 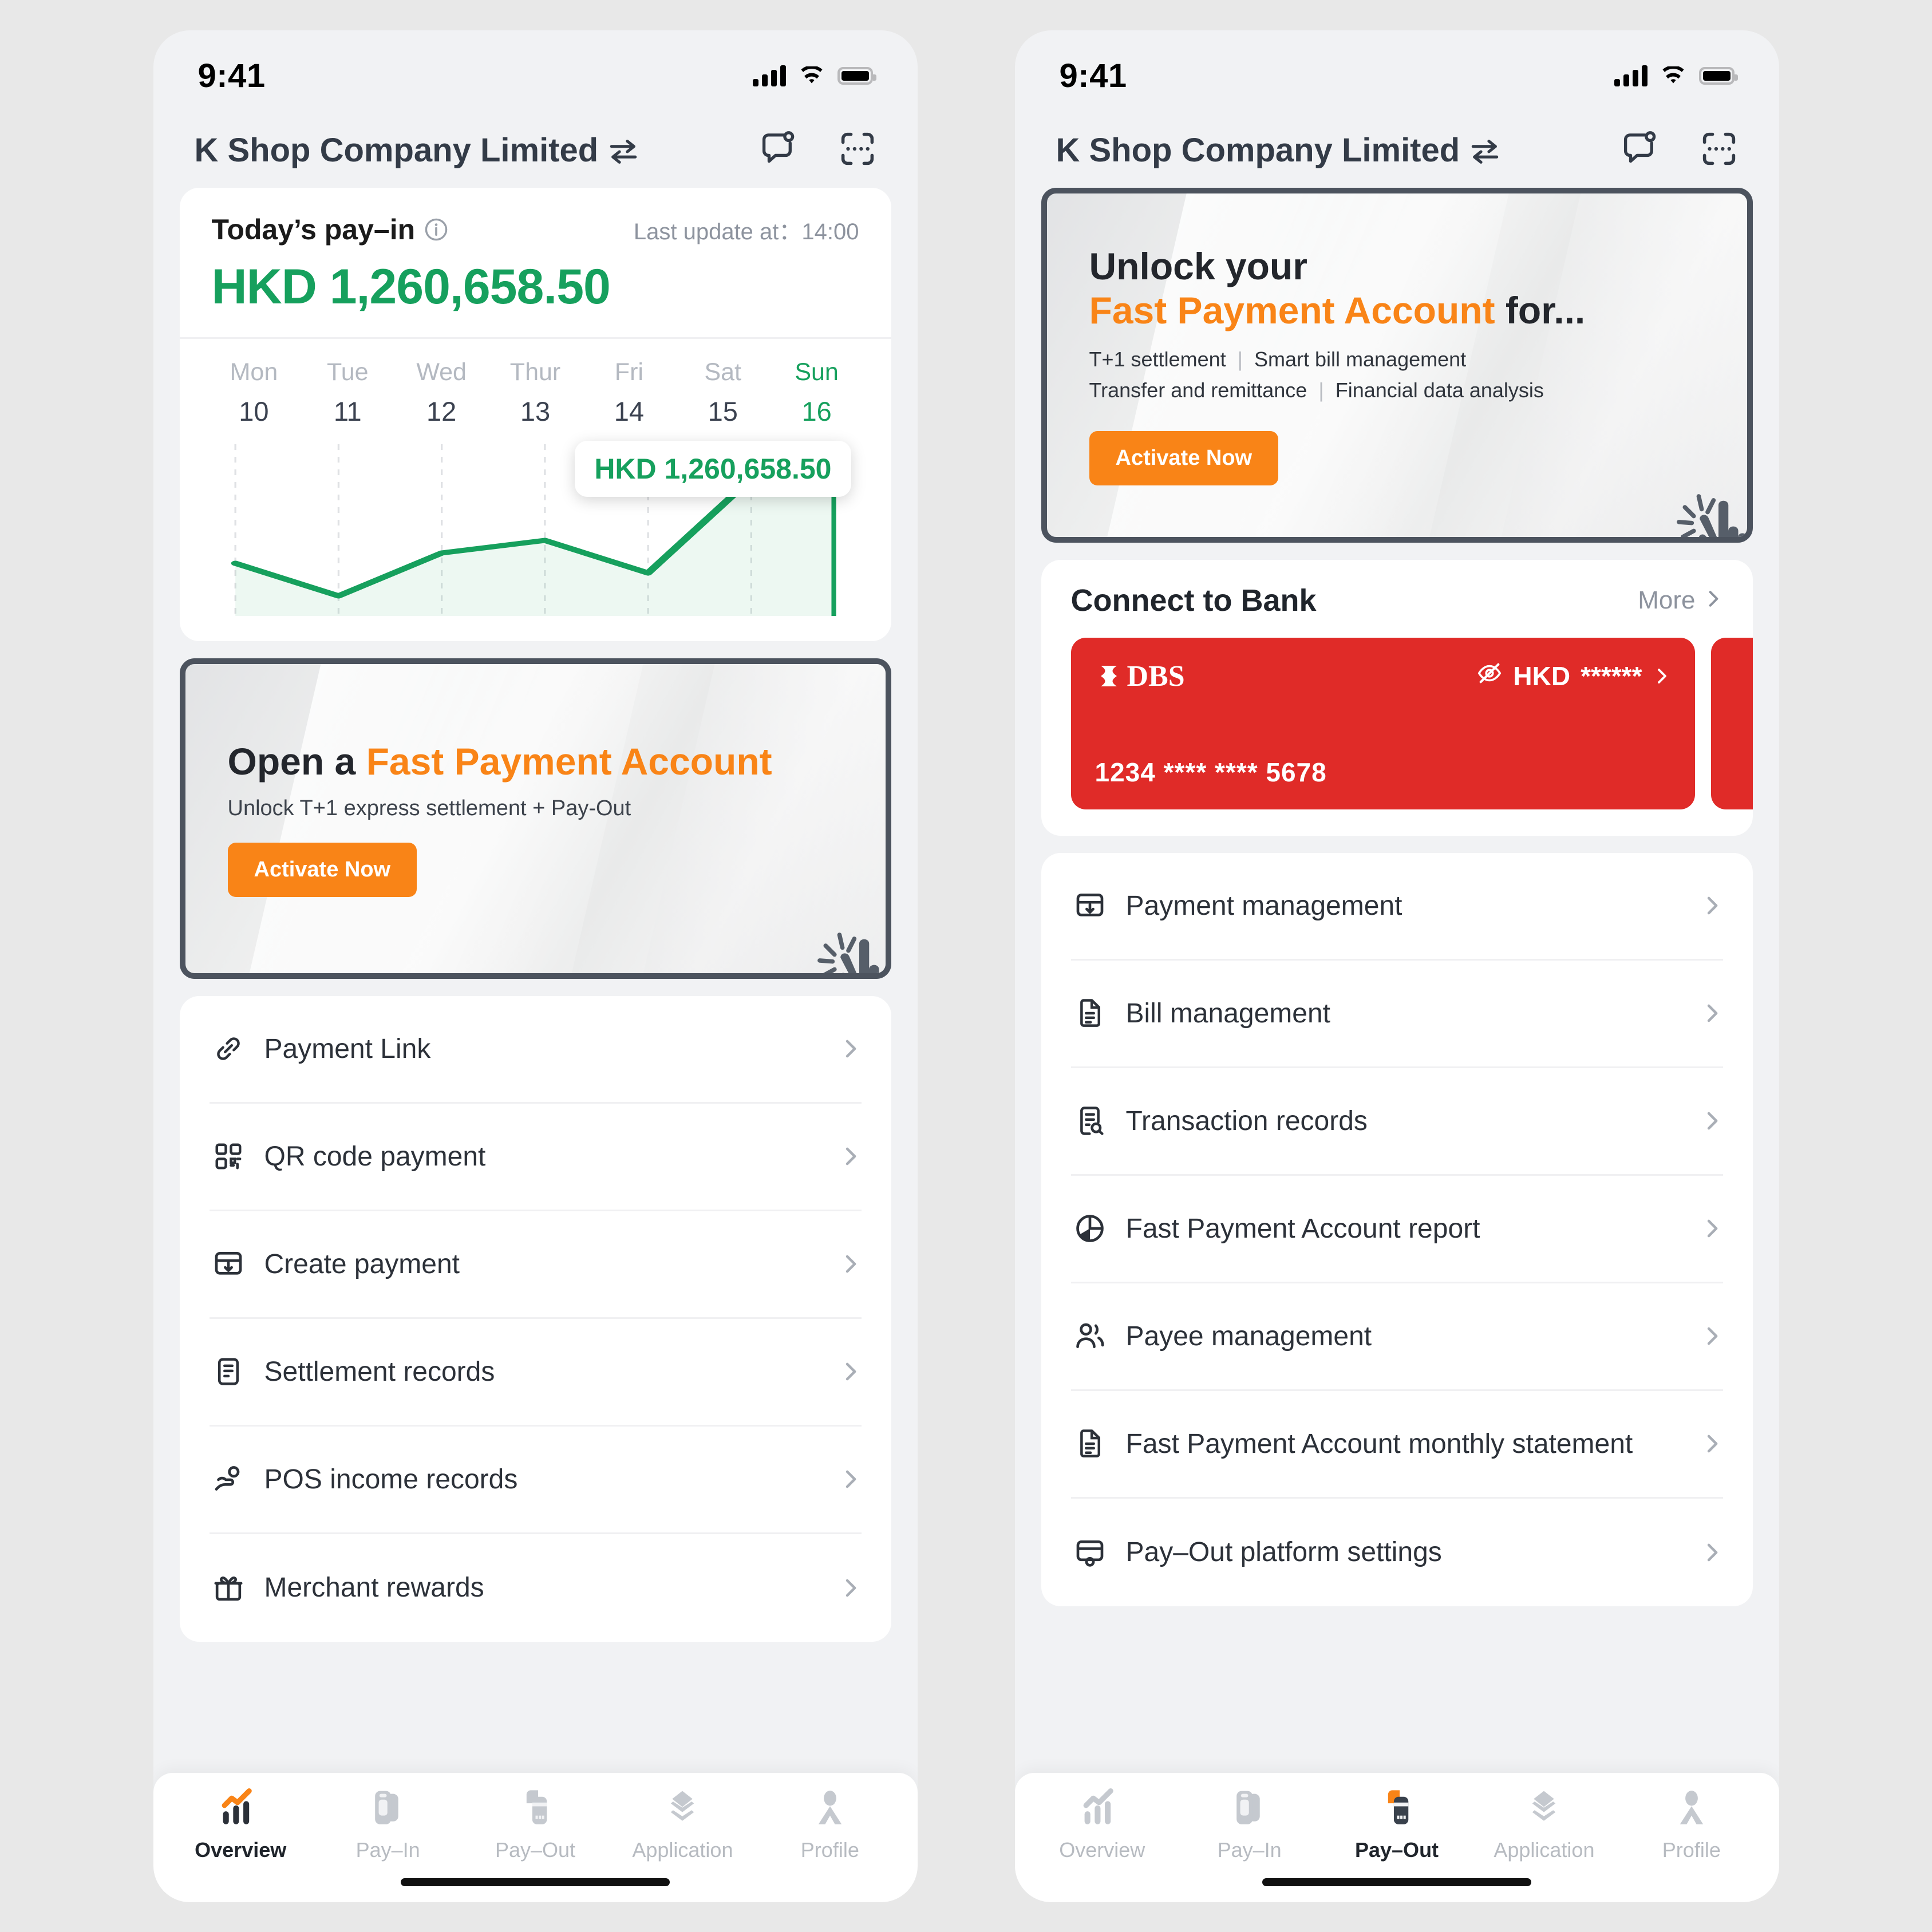 What do you see at coordinates (436, 230) in the screenshot?
I see `info-circle-icon` at bounding box center [436, 230].